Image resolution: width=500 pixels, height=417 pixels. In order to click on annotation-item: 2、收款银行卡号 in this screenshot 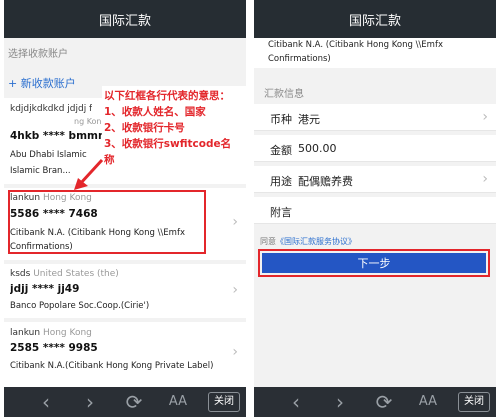, I will do `click(144, 128)`.